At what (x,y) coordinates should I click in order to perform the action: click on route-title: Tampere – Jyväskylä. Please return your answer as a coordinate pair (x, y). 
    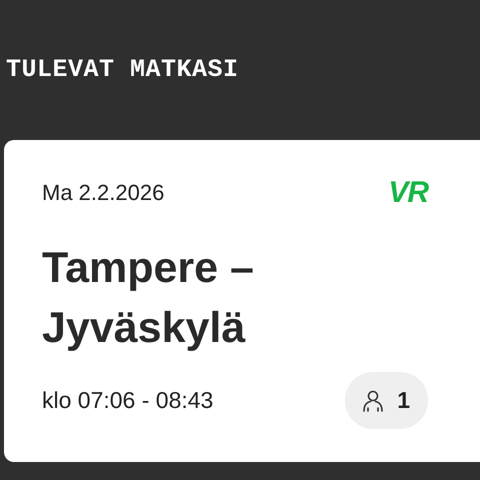
    Looking at the image, I should click on (148, 298).